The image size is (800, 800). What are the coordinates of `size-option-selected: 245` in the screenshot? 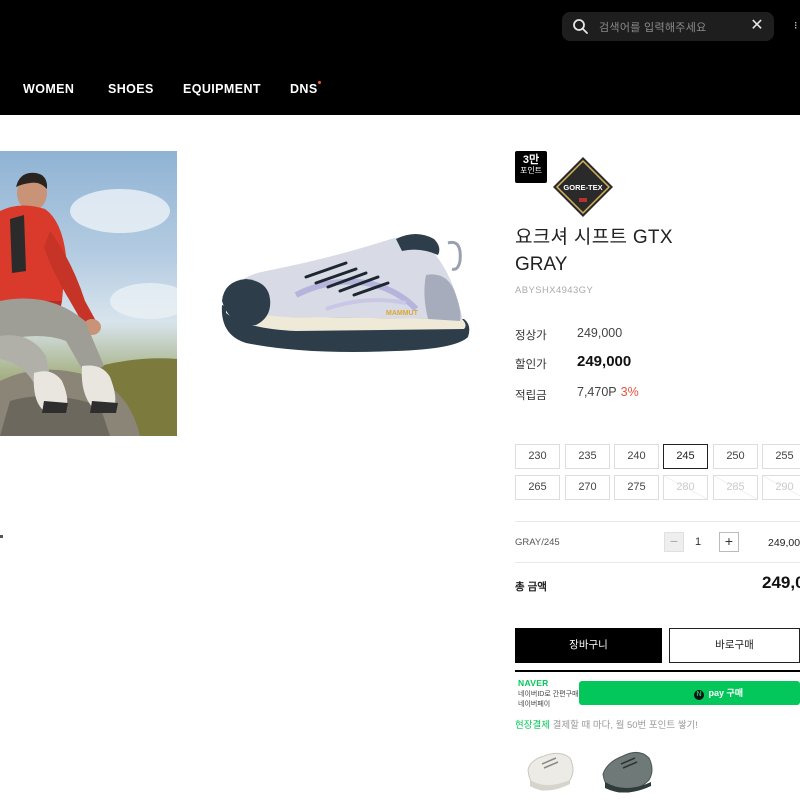 It's located at (685, 456).